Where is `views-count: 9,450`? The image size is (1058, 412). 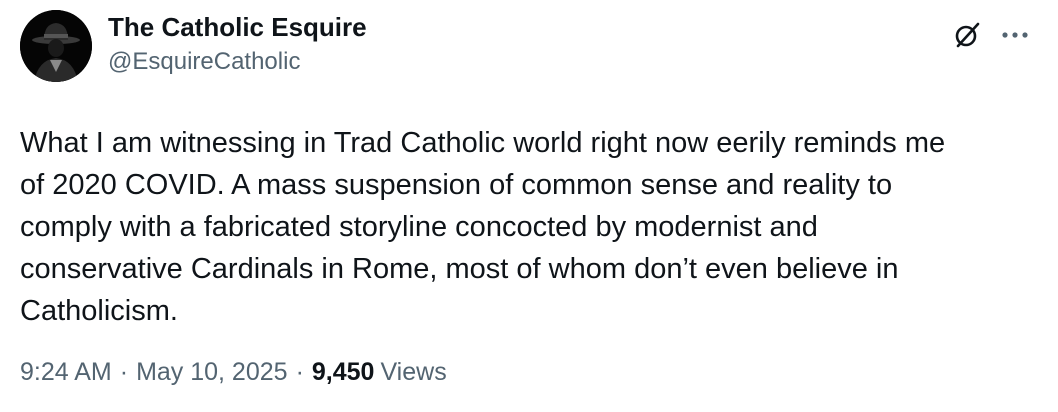 views-count: 9,450 is located at coordinates (343, 372).